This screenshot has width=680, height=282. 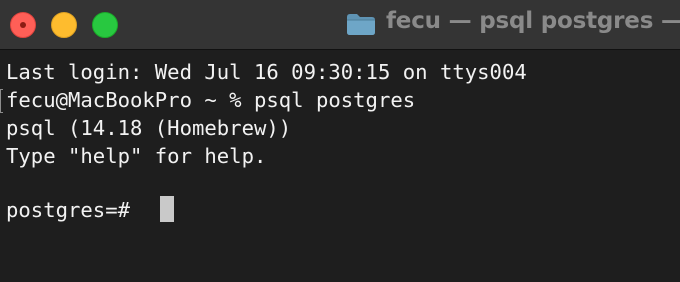 What do you see at coordinates (64, 25) in the screenshot?
I see `minimize-window-button` at bounding box center [64, 25].